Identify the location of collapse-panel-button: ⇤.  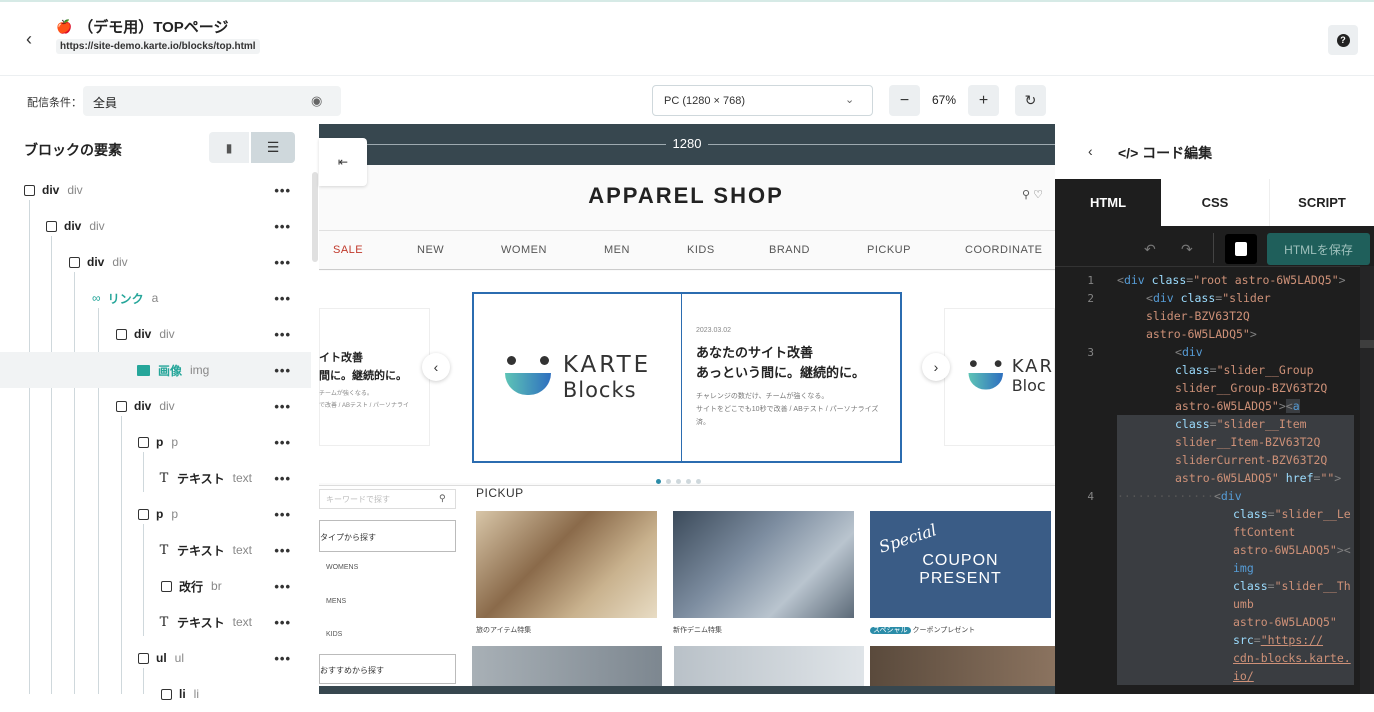
(343, 162).